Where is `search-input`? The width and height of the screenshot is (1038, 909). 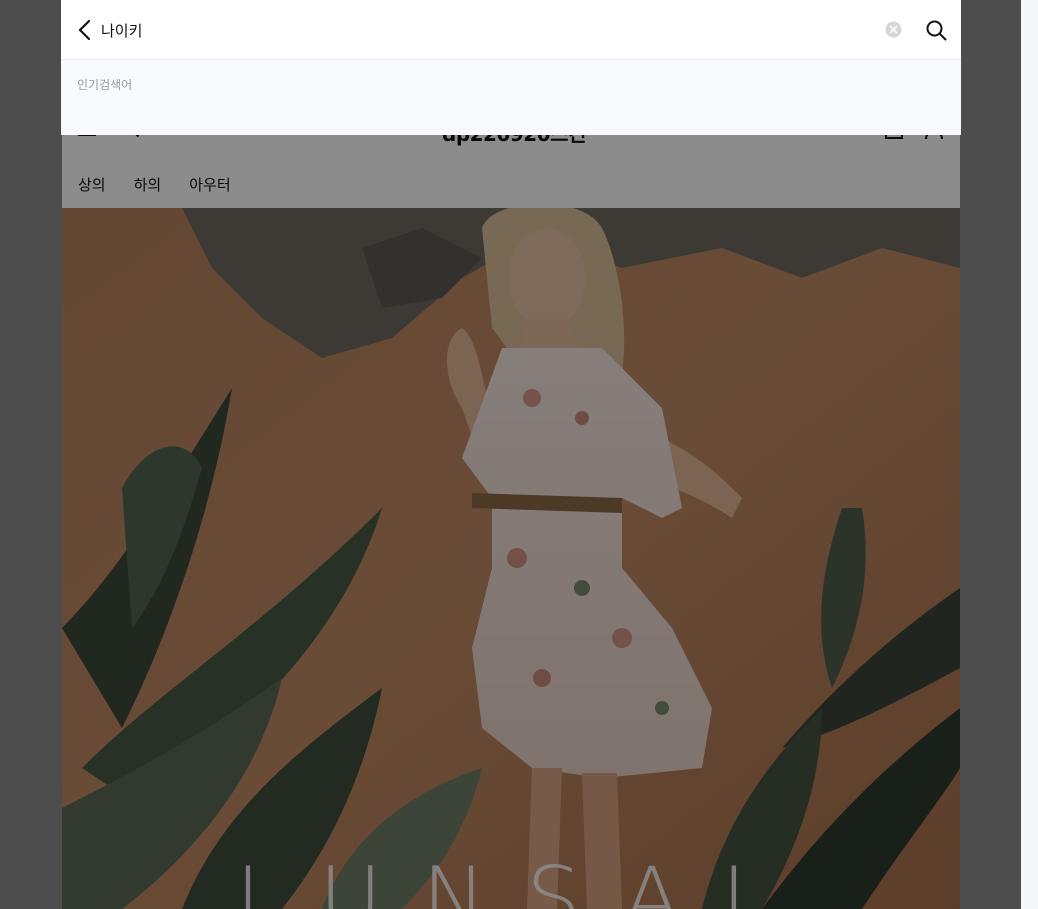 search-input is located at coordinates (486, 30).